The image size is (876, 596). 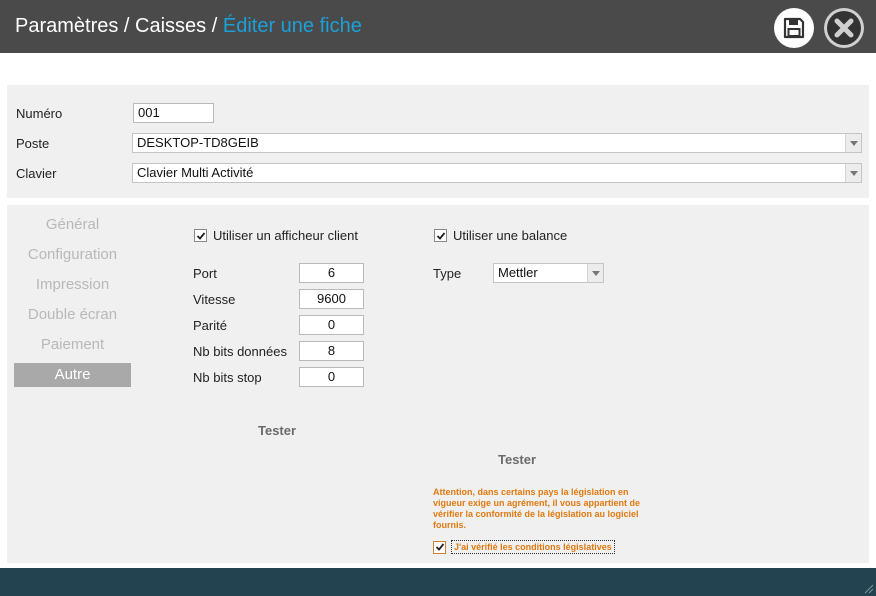 I want to click on close-x-icon, so click(x=844, y=28).